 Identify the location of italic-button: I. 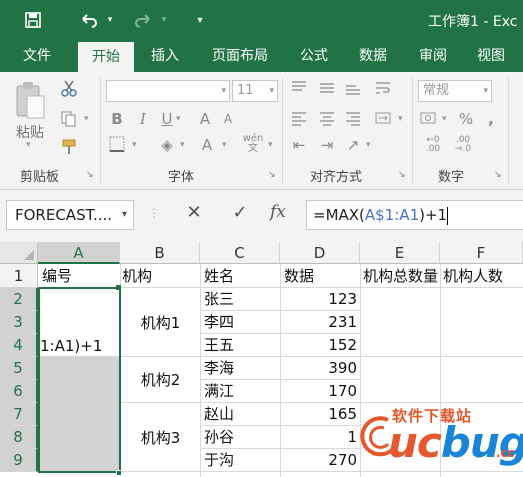
(143, 119).